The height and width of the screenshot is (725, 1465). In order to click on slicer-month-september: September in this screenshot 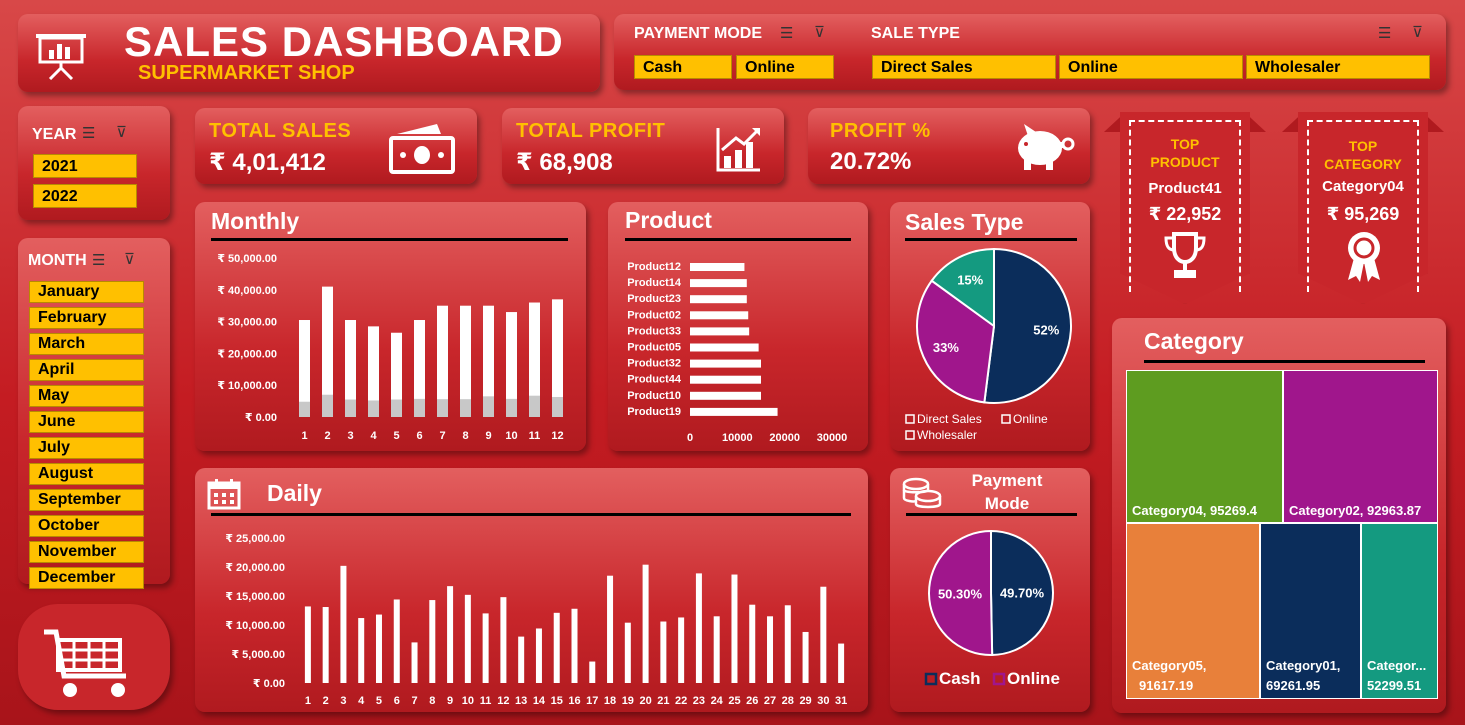, I will do `click(86, 500)`.